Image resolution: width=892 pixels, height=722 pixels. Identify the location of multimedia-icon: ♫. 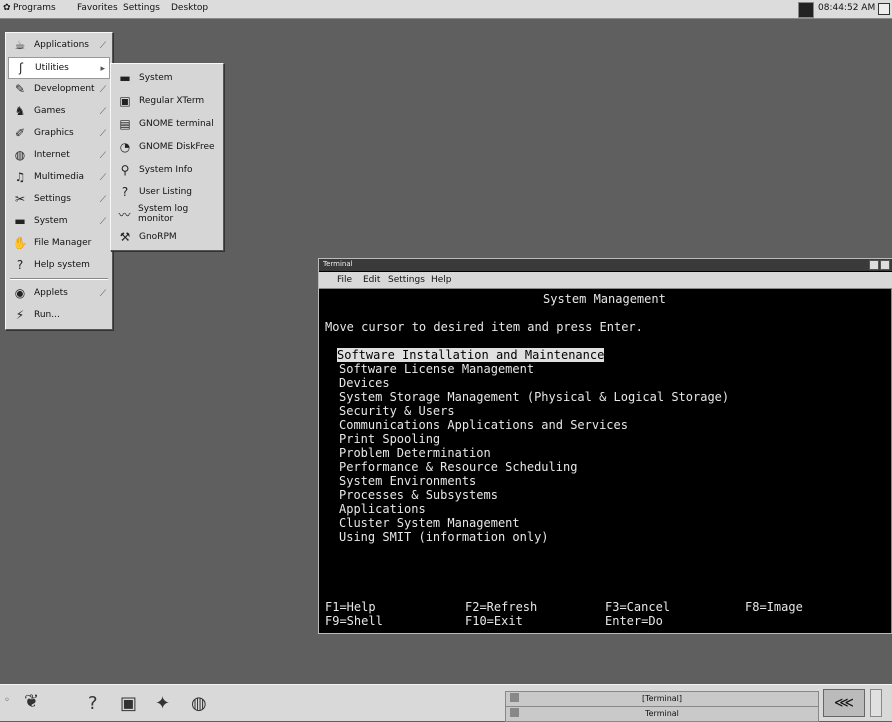
(20, 177).